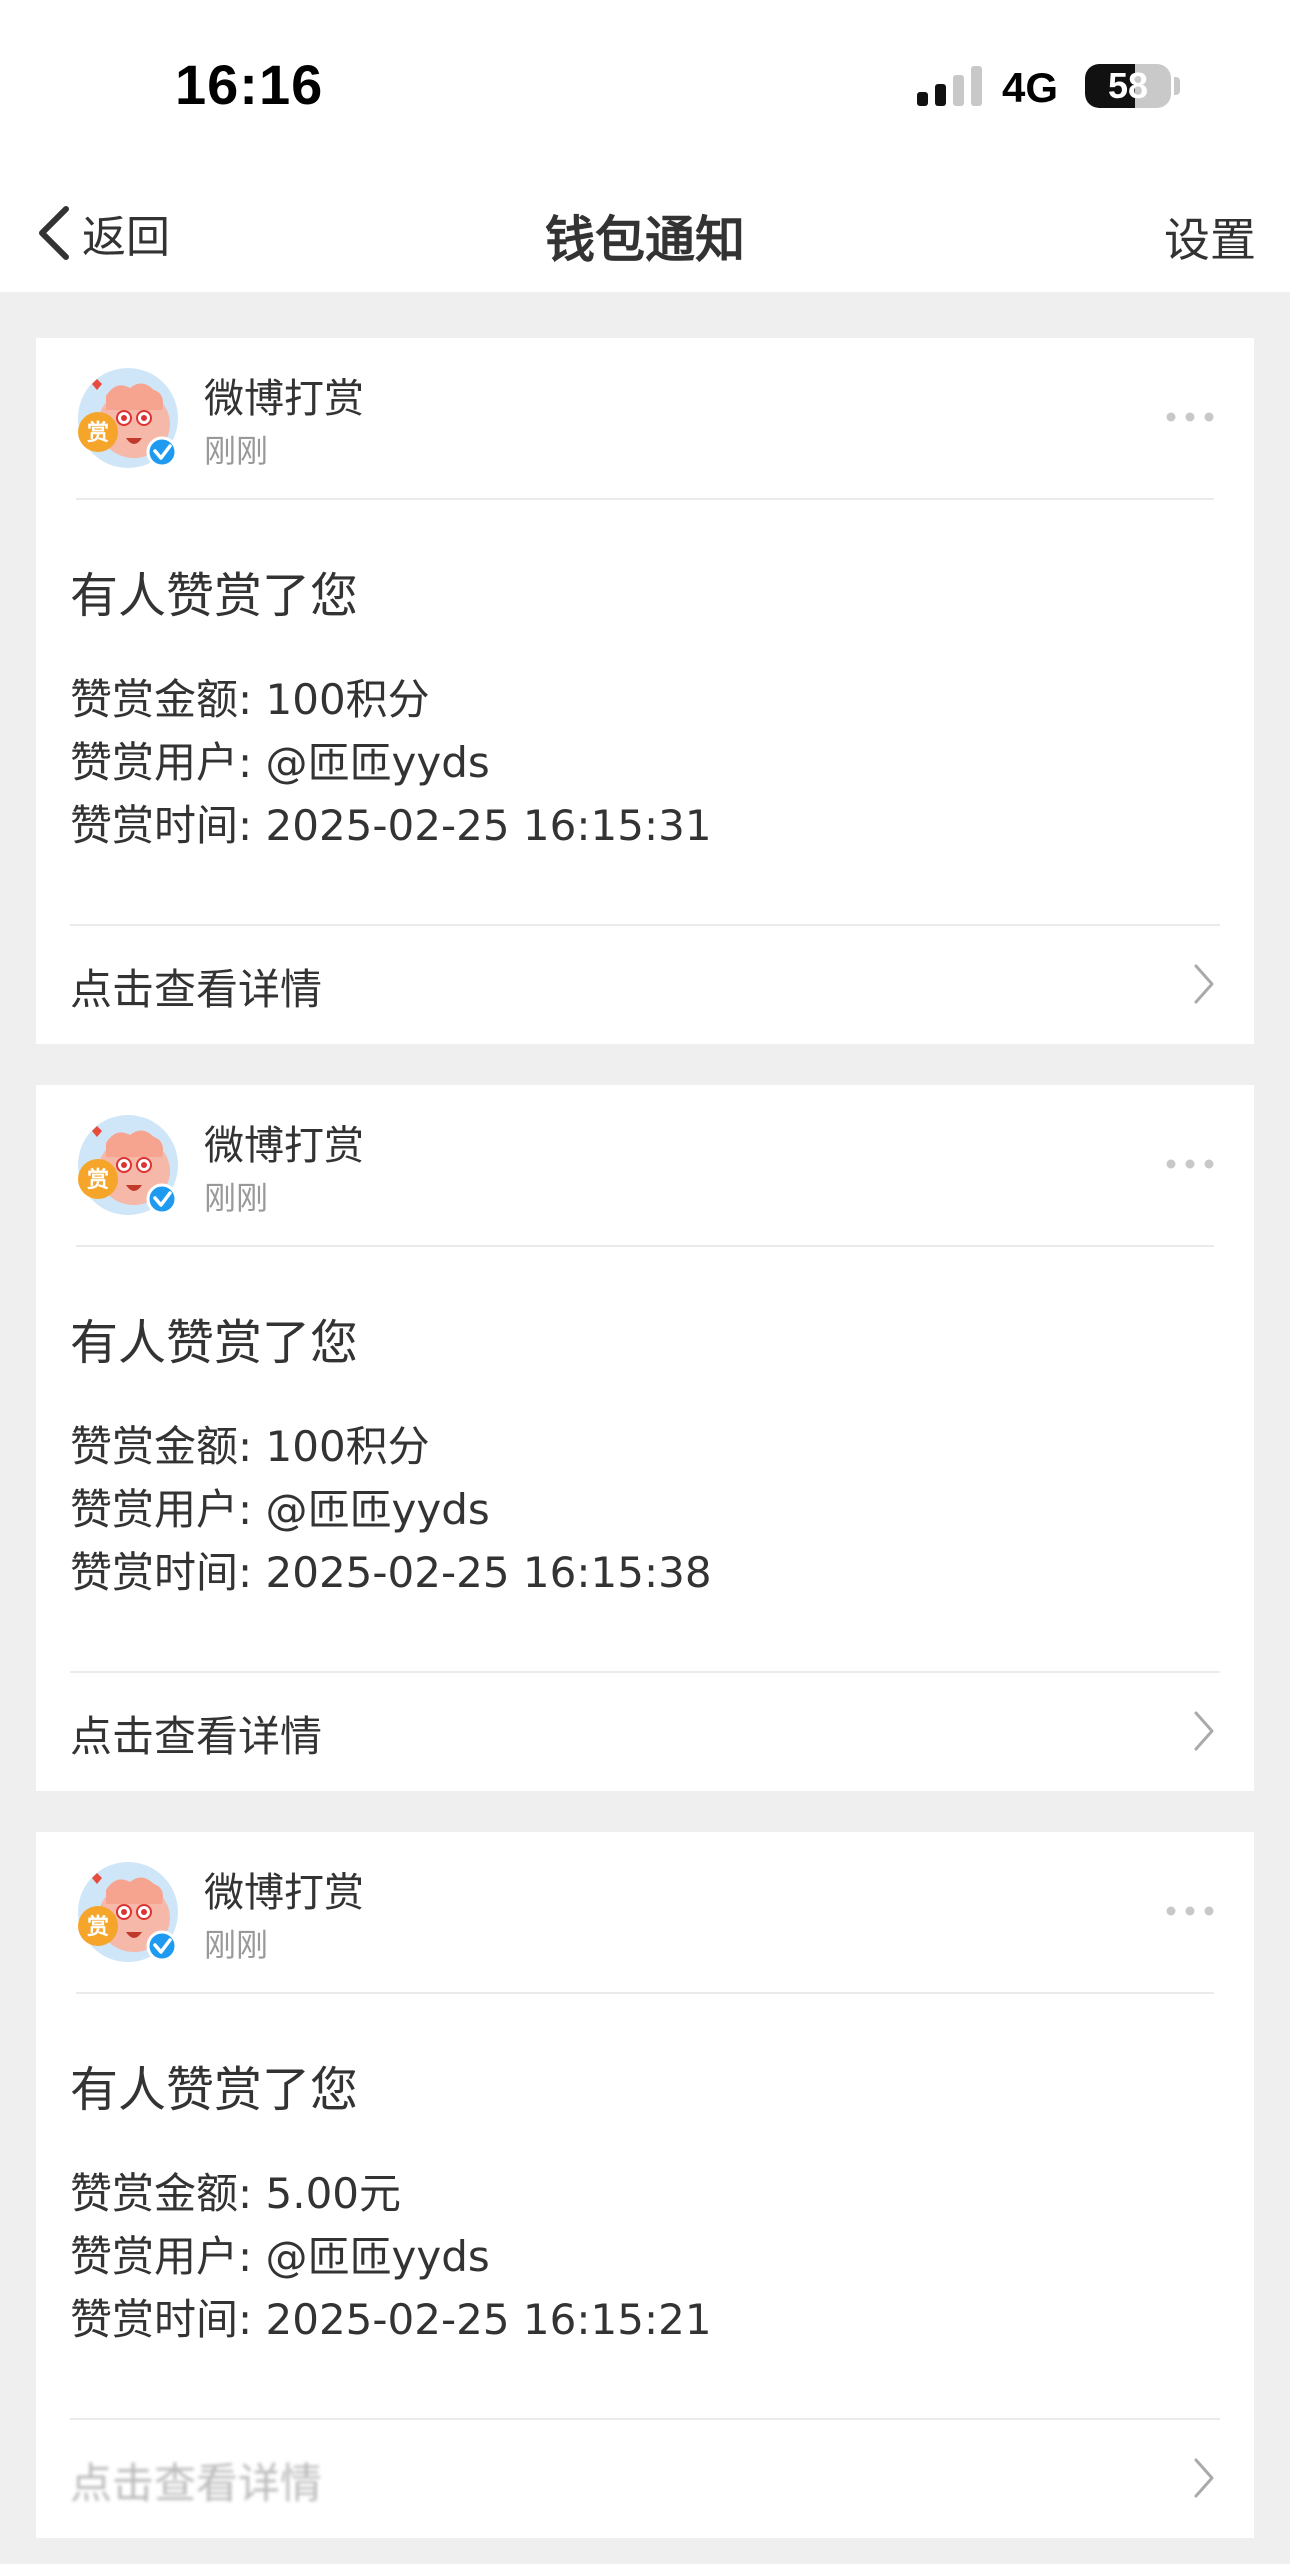  Describe the element at coordinates (236, 2193) in the screenshot. I see `detail-line: 赞赏金额: 5.00元` at that location.